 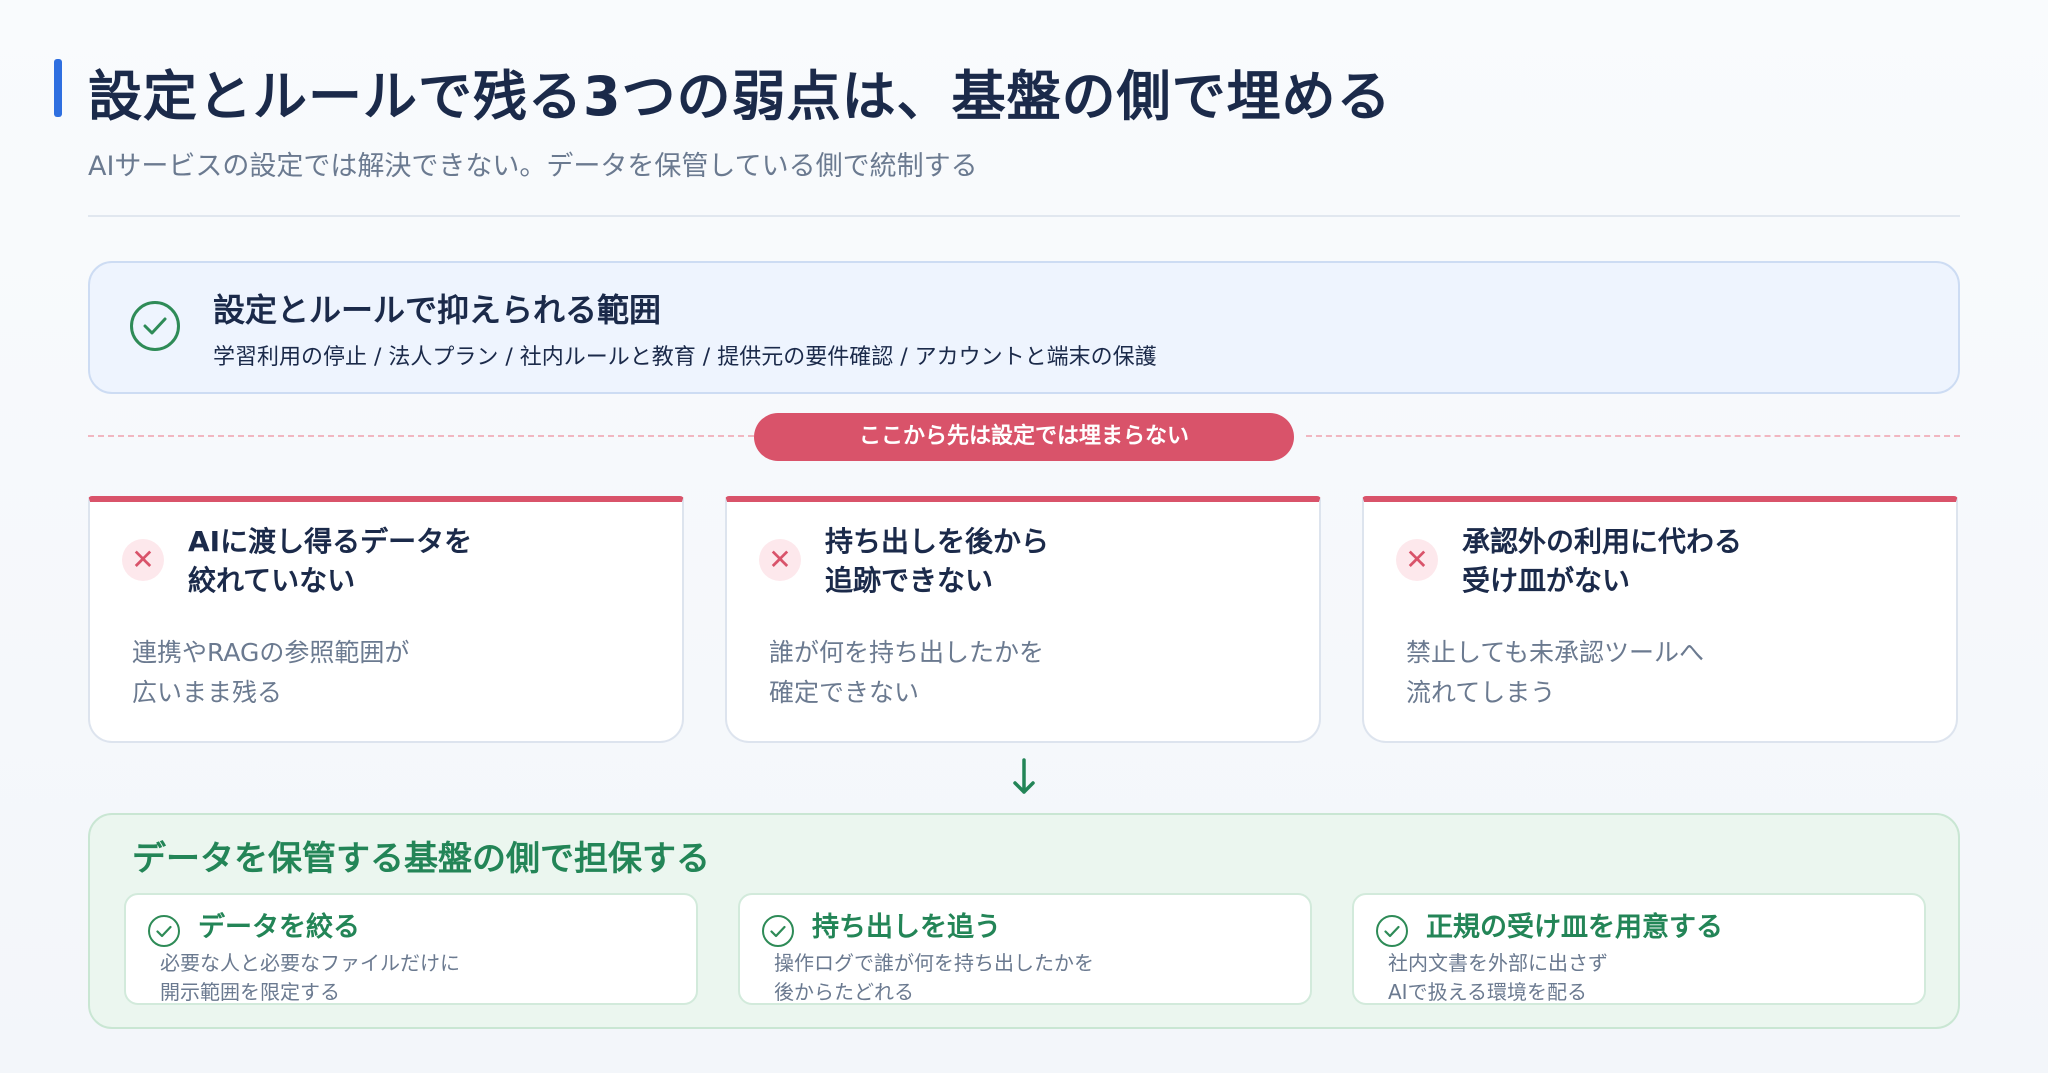 I want to click on scope-title: 設定とルールで抑えられる範囲, so click(x=437, y=310).